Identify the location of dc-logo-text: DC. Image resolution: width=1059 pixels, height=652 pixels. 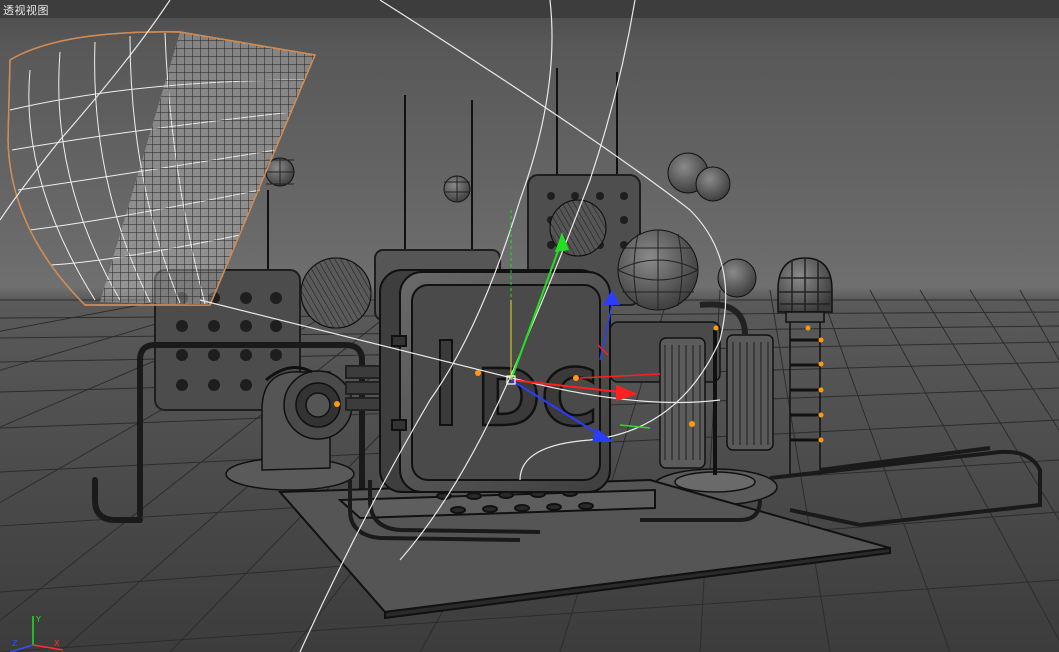
(537, 399).